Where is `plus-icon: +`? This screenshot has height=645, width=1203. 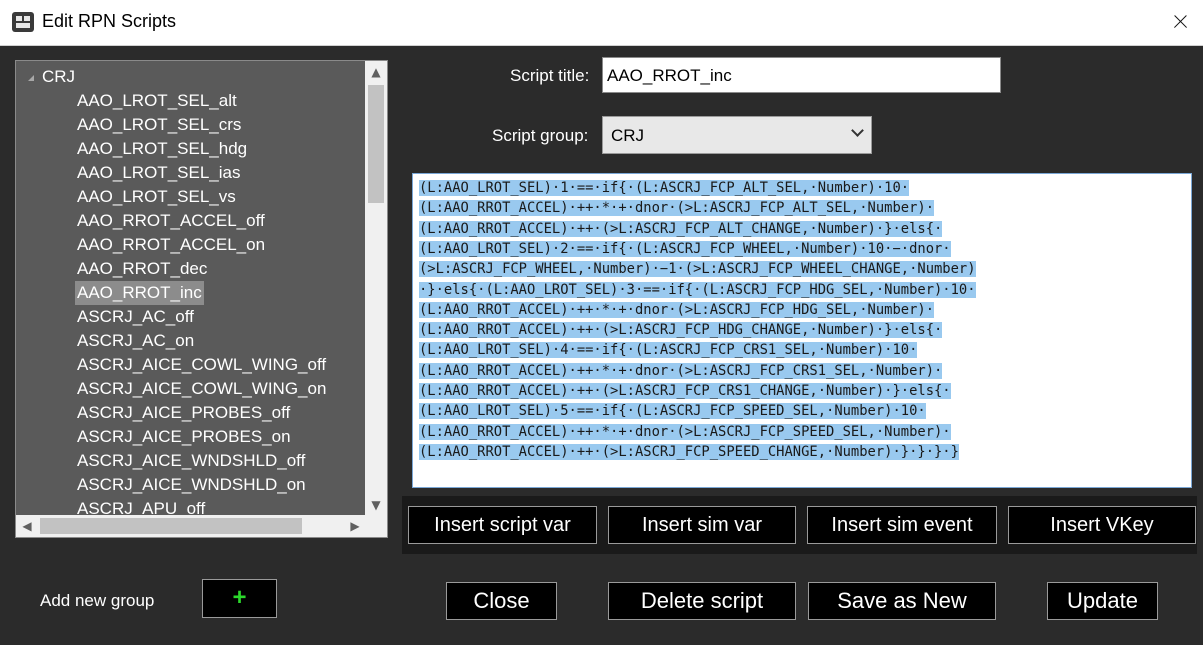 plus-icon: + is located at coordinates (239, 597).